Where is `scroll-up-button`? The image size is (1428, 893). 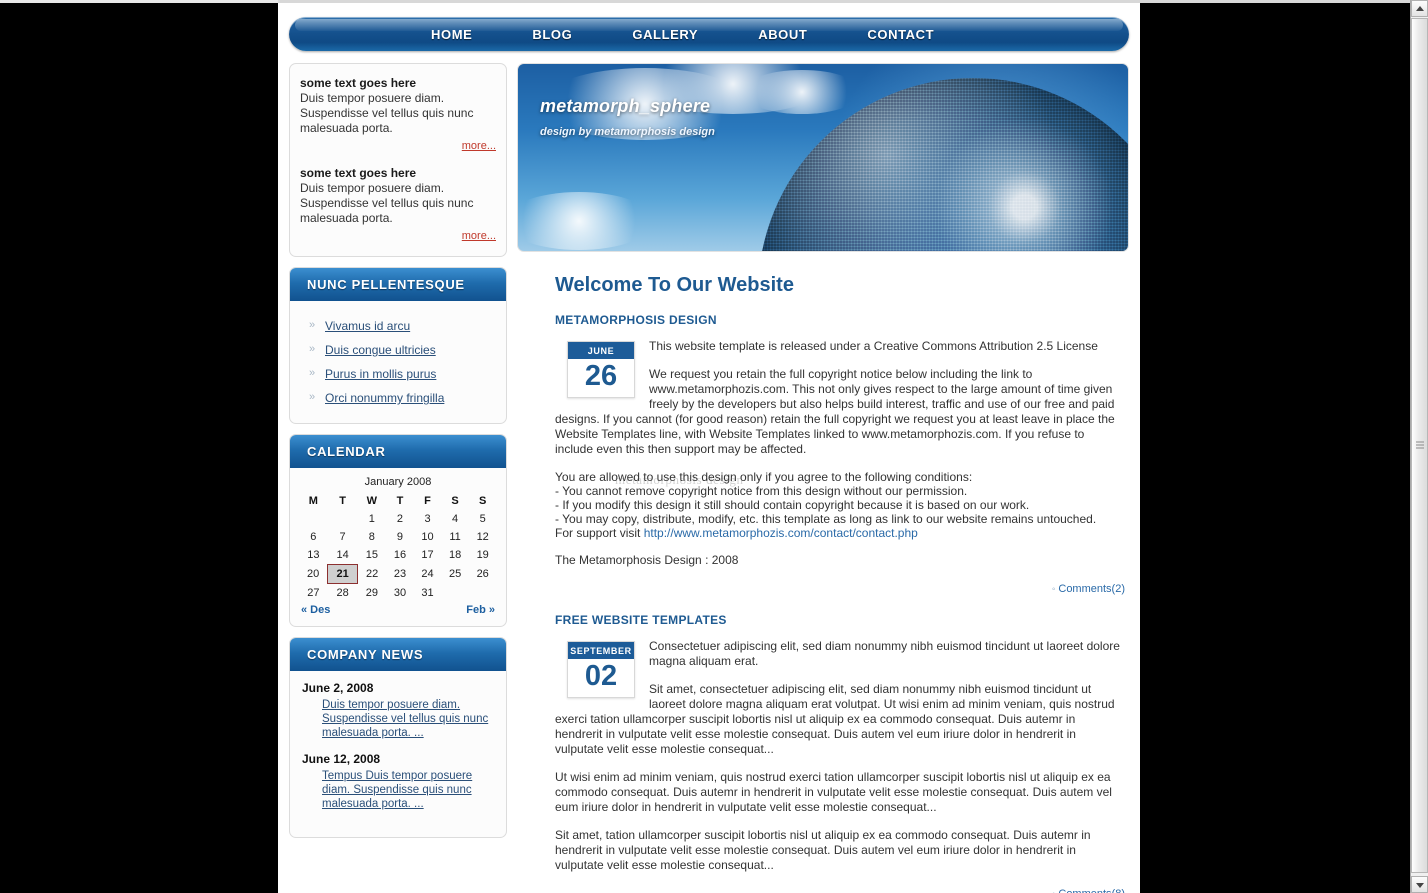
scroll-up-button is located at coordinates (1419, 8).